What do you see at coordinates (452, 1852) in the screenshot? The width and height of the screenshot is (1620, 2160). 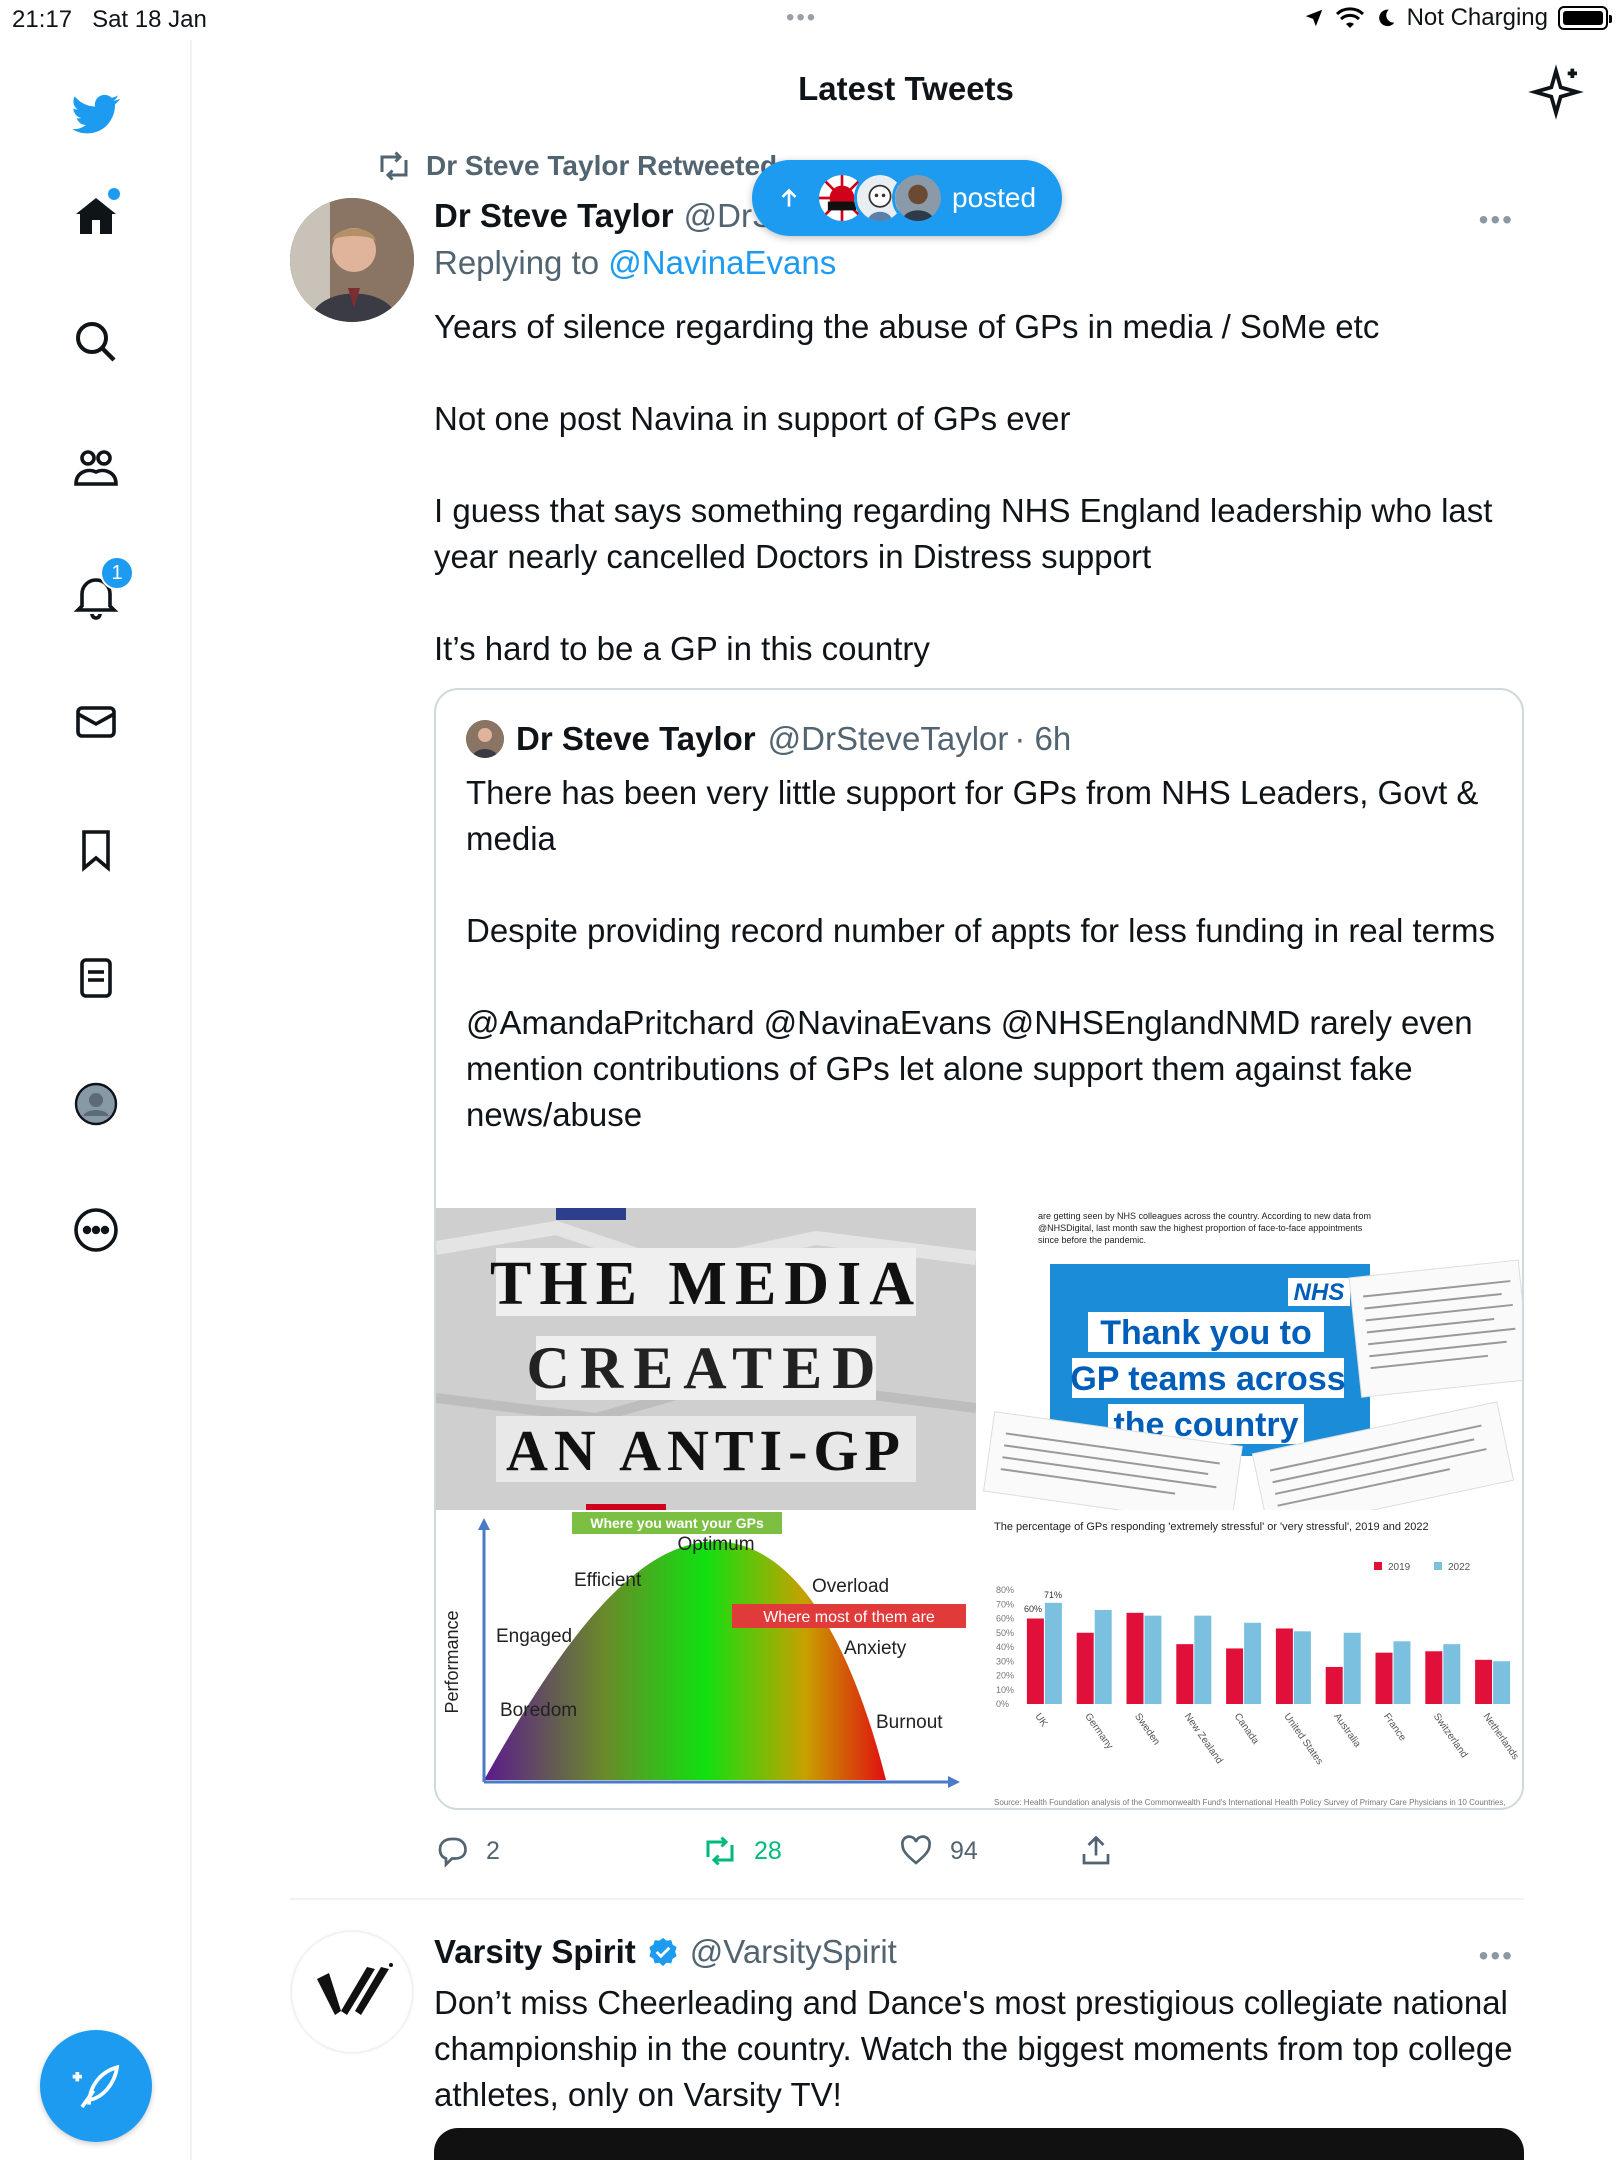 I see `reply-icon` at bounding box center [452, 1852].